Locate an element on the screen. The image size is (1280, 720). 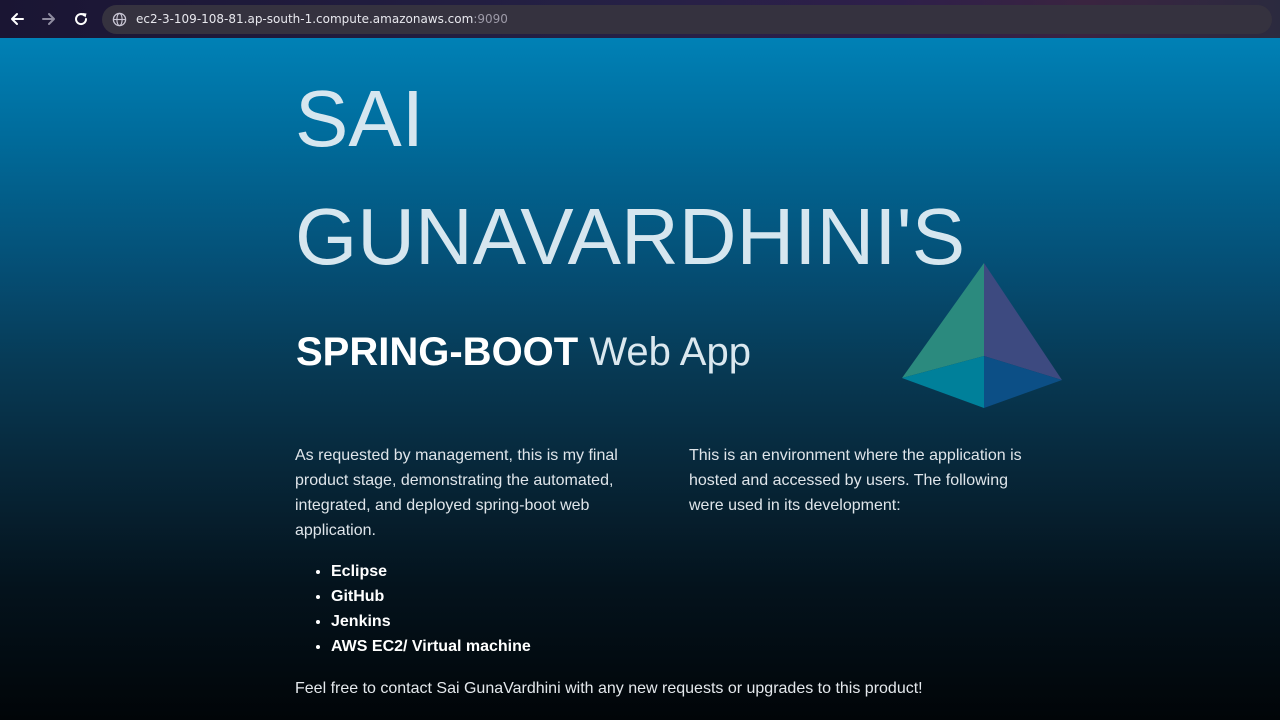
reload-icon is located at coordinates (81, 19).